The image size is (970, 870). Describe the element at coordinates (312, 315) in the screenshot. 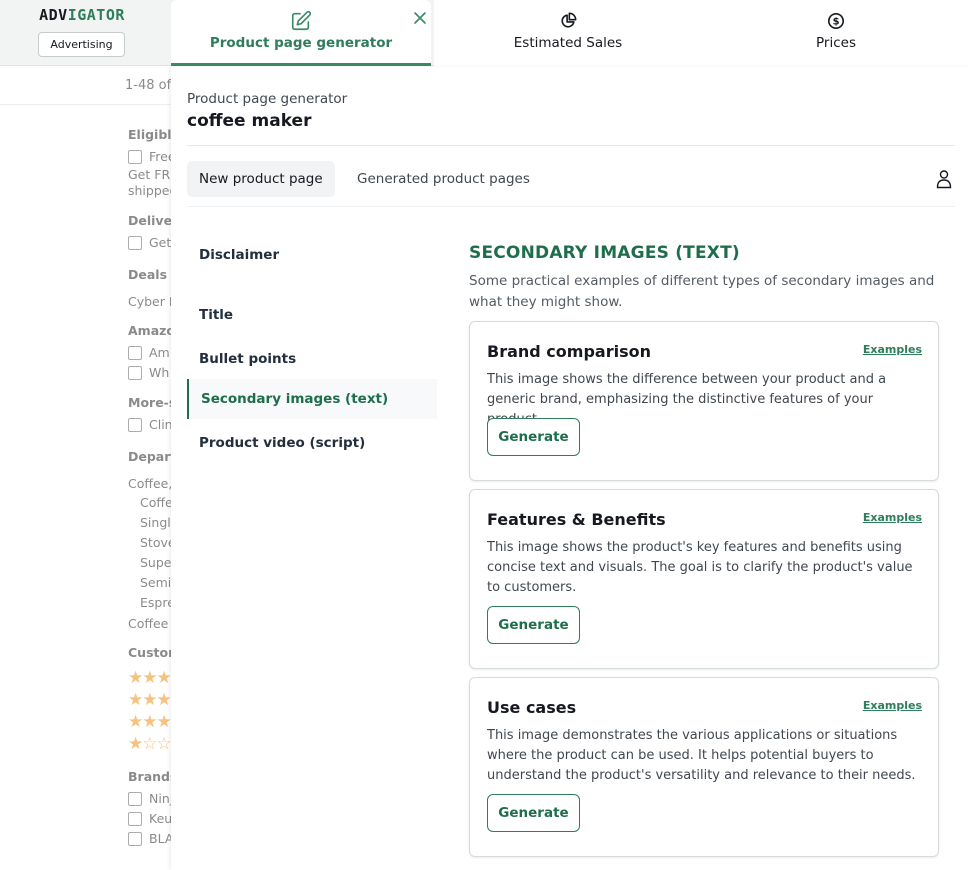

I see `nav-item-title: Title` at that location.